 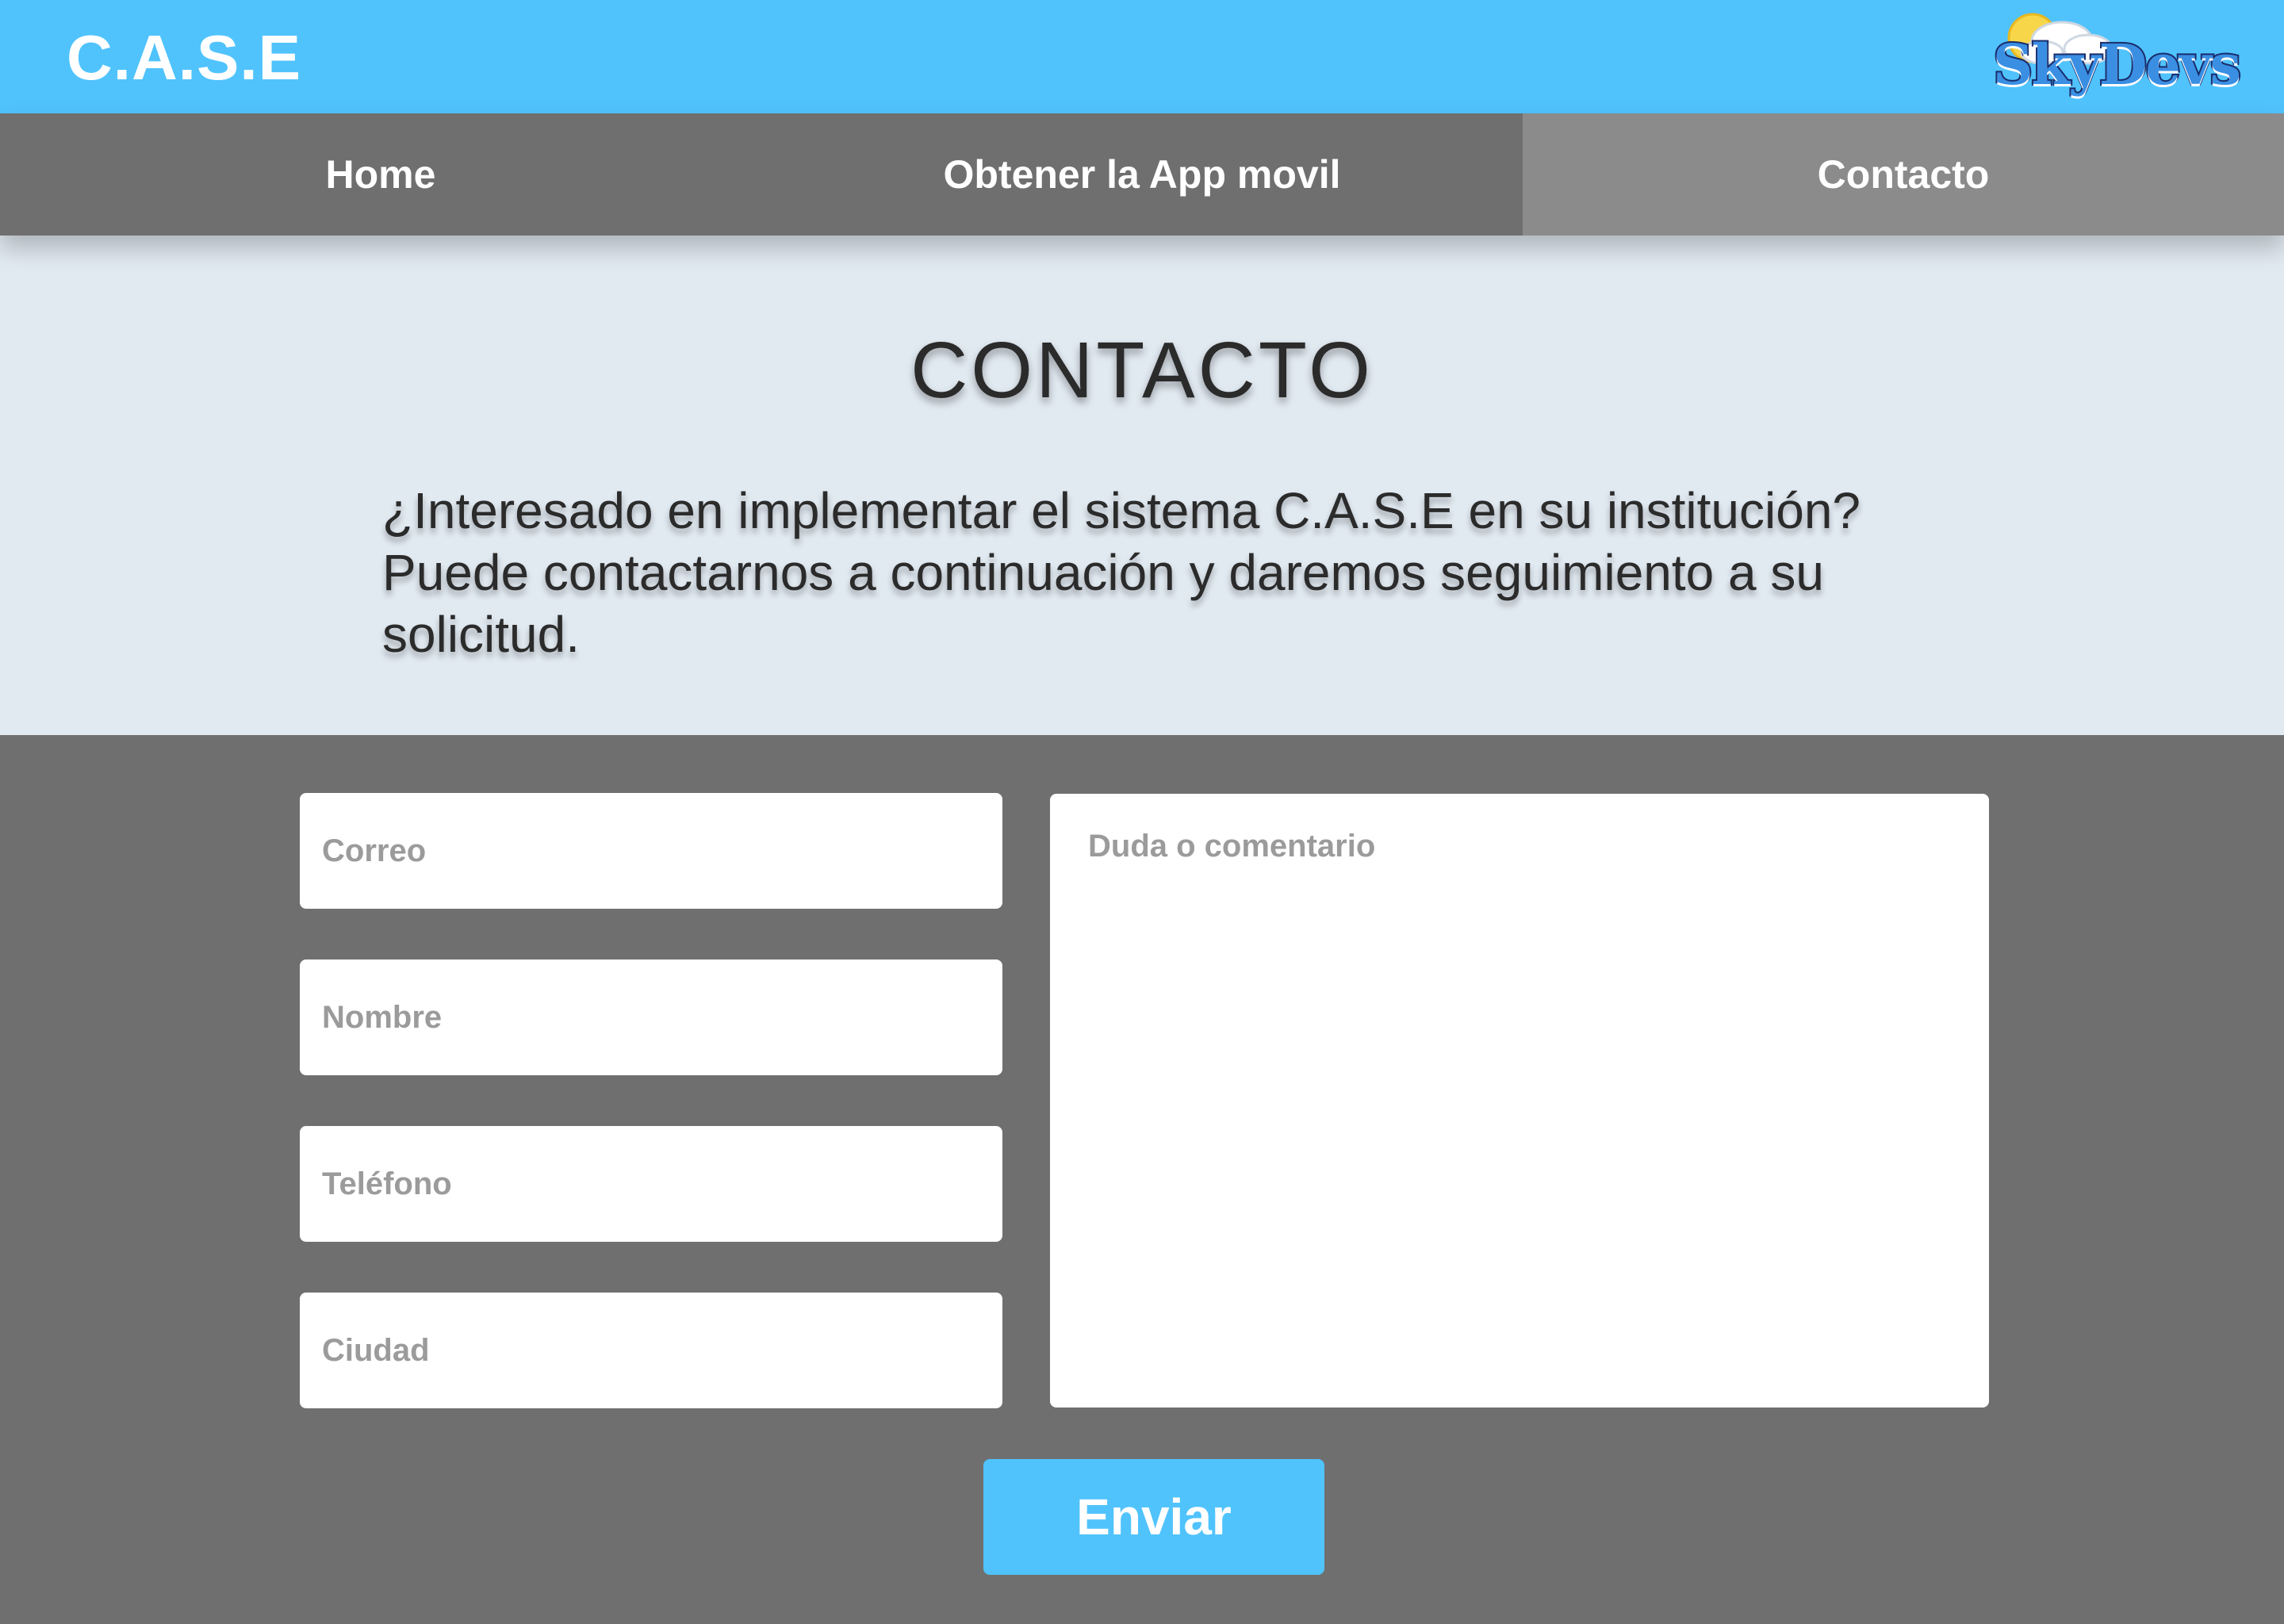 I want to click on main-nav: Home Obtener la App movil Contacto, so click(x=1142, y=174).